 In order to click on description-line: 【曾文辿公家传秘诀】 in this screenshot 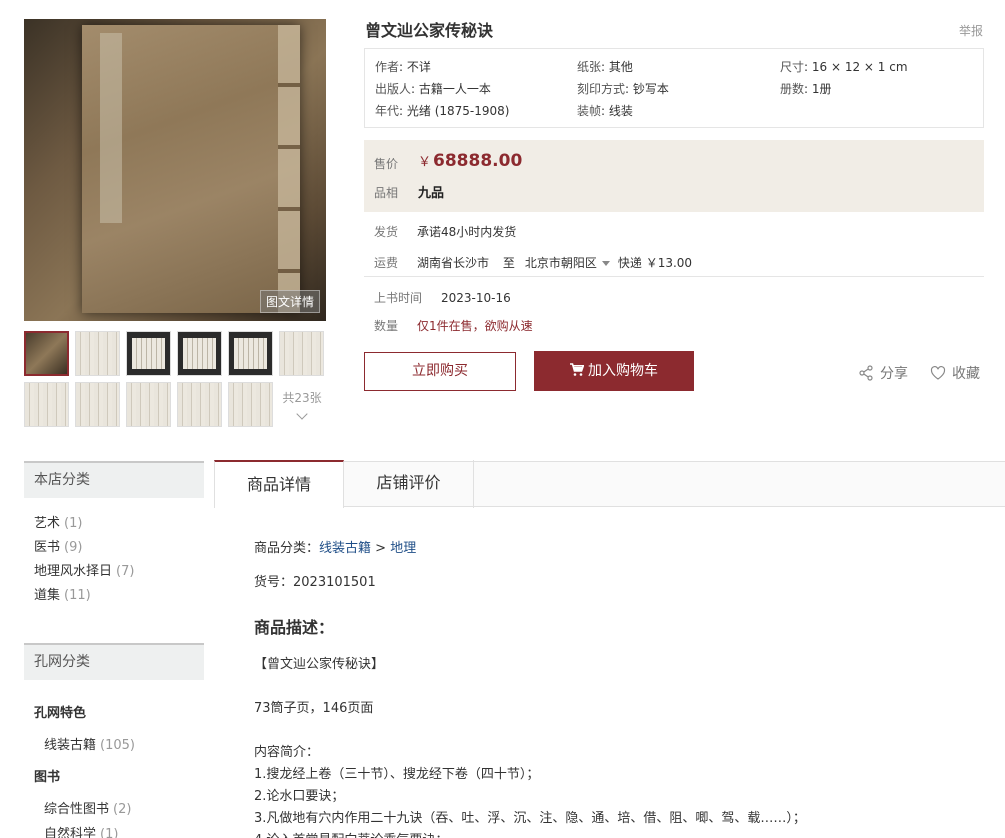, I will do `click(319, 664)`.